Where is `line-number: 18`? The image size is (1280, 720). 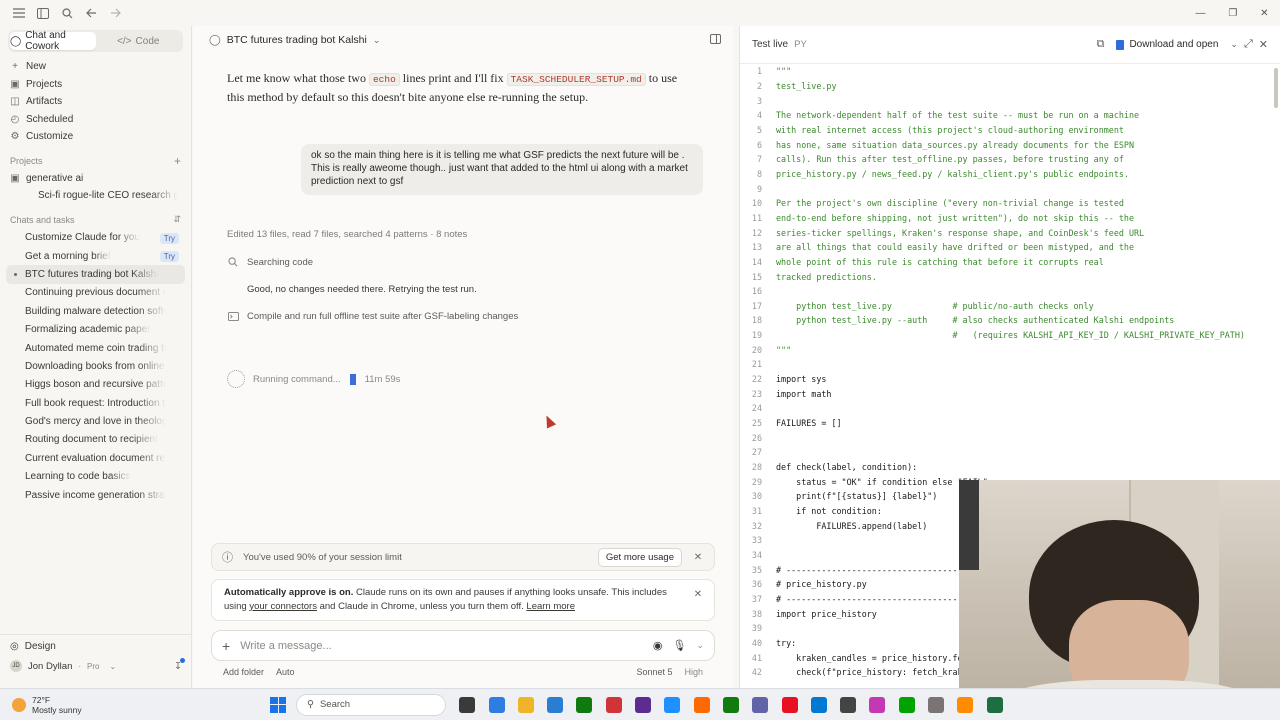 line-number: 18 is located at coordinates (756, 320).